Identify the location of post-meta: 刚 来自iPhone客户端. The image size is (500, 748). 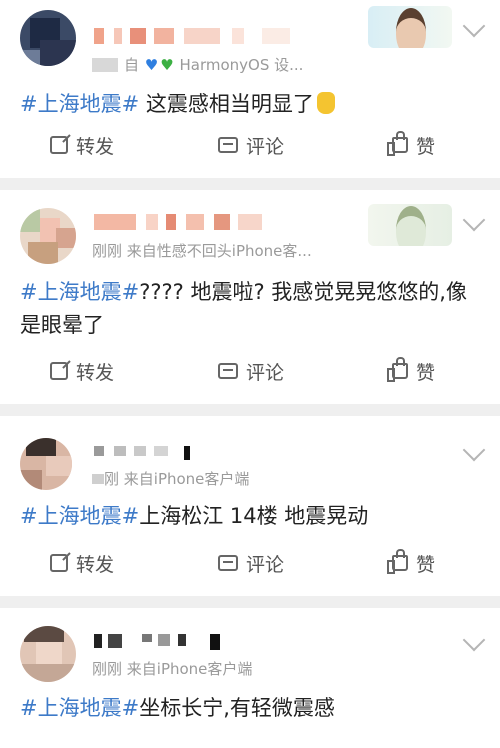
(170, 478).